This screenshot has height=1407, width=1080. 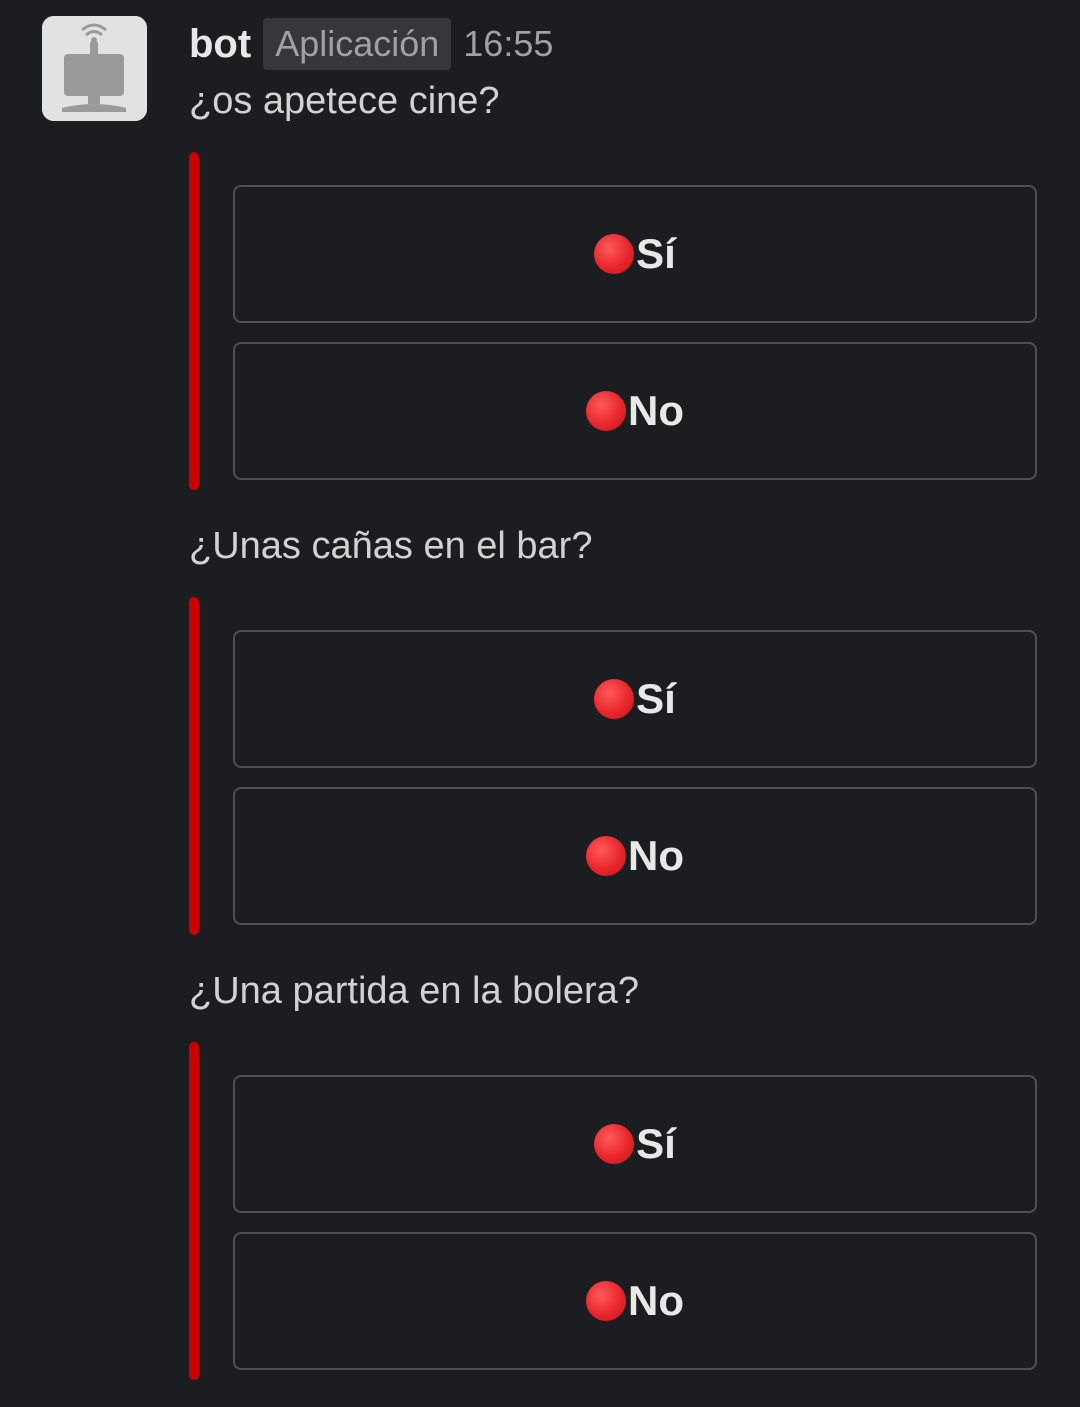 What do you see at coordinates (508, 44) in the screenshot?
I see `message-timestamp: 16:55` at bounding box center [508, 44].